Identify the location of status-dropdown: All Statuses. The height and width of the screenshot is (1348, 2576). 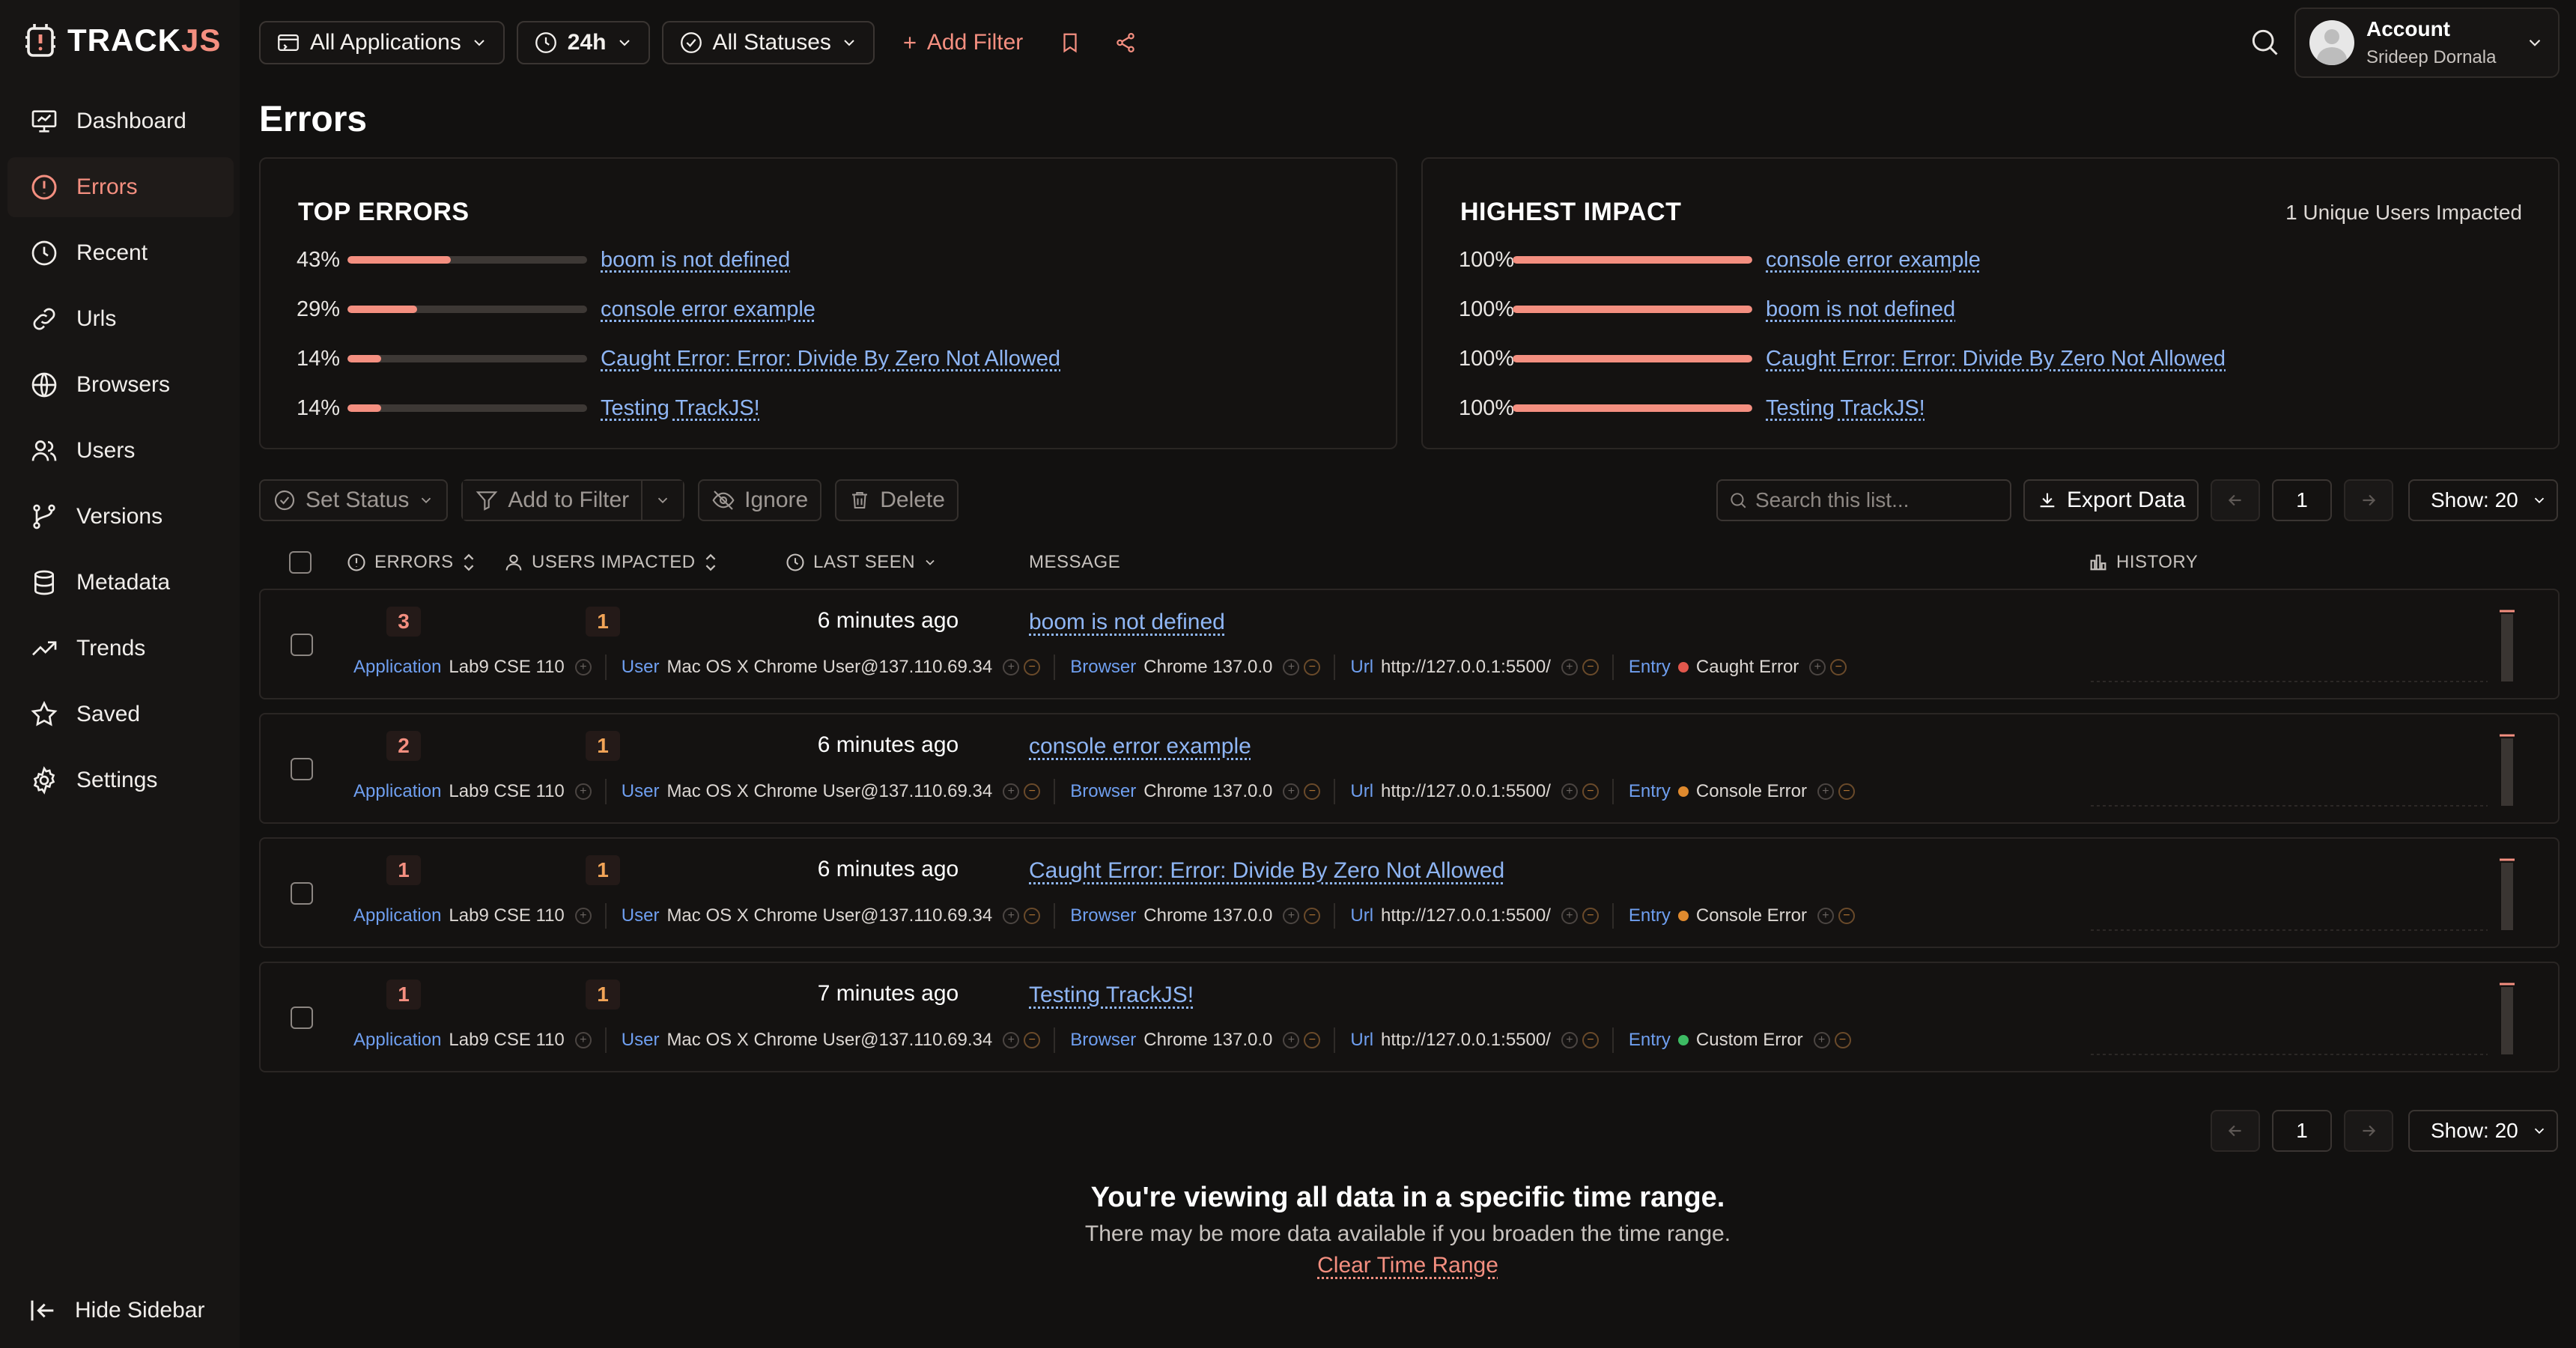
(768, 42).